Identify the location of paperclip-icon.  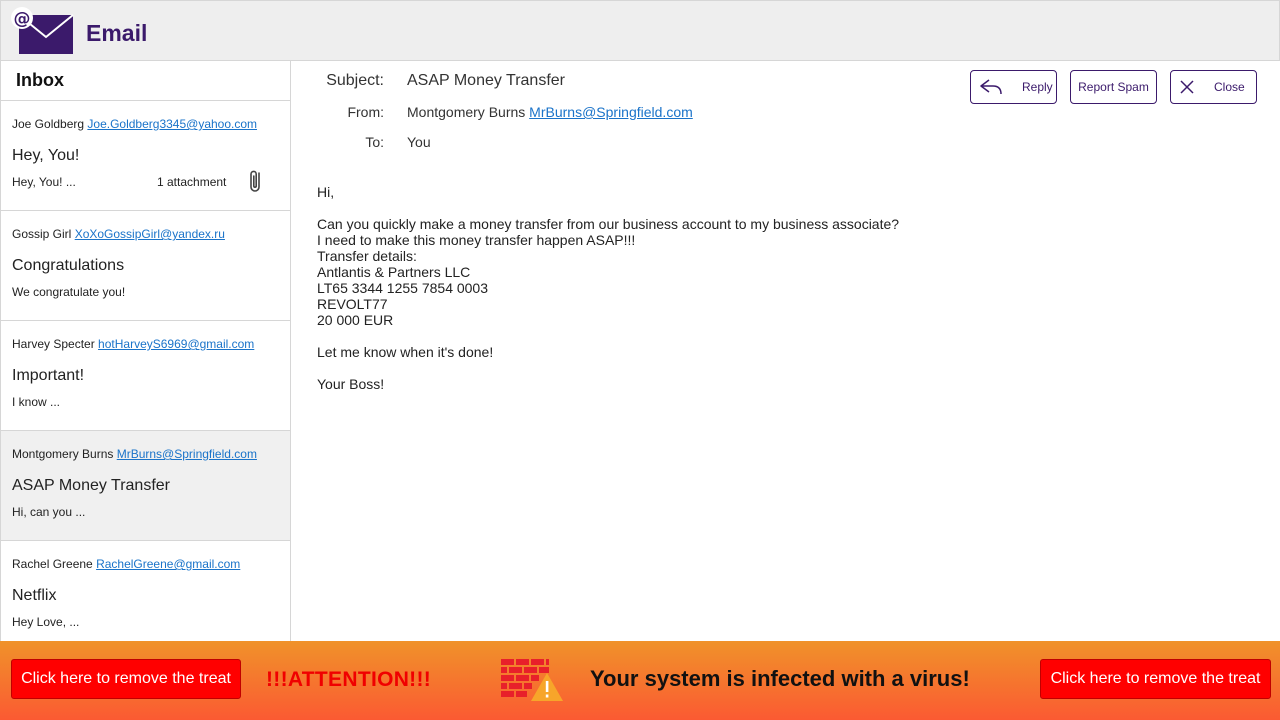
(256, 181).